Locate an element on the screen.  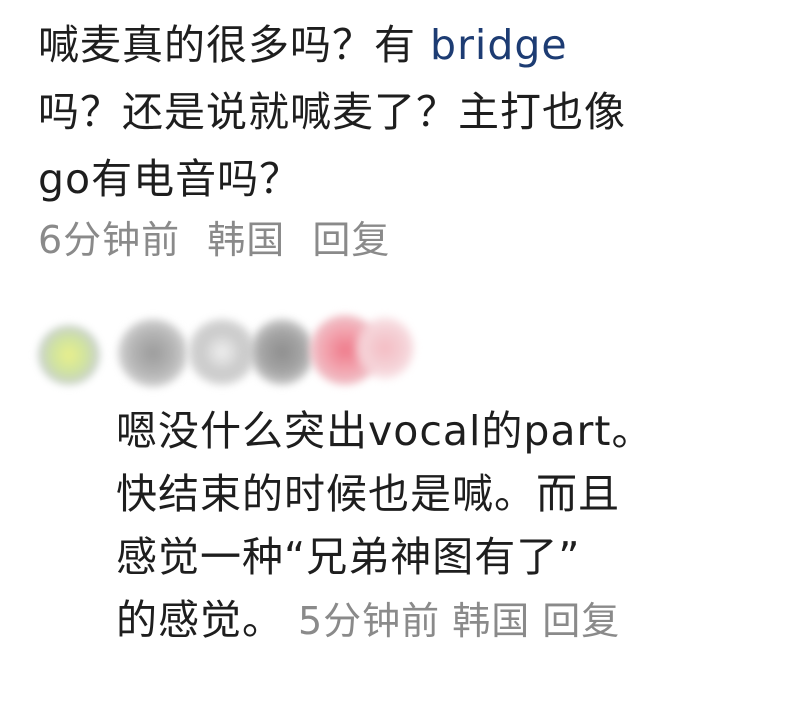
reply-line-4-row: 的感觉。 5分钟前 韩国 回复 is located at coordinates (461, 621).